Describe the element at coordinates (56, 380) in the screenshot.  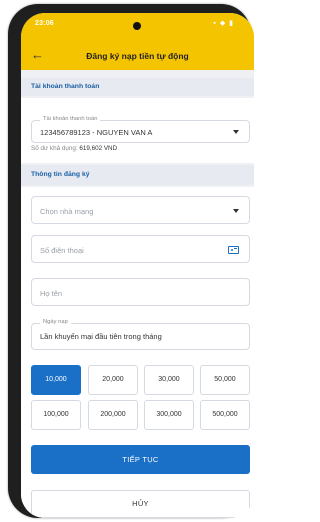
I see `amount-option-10000: 10,000` at that location.